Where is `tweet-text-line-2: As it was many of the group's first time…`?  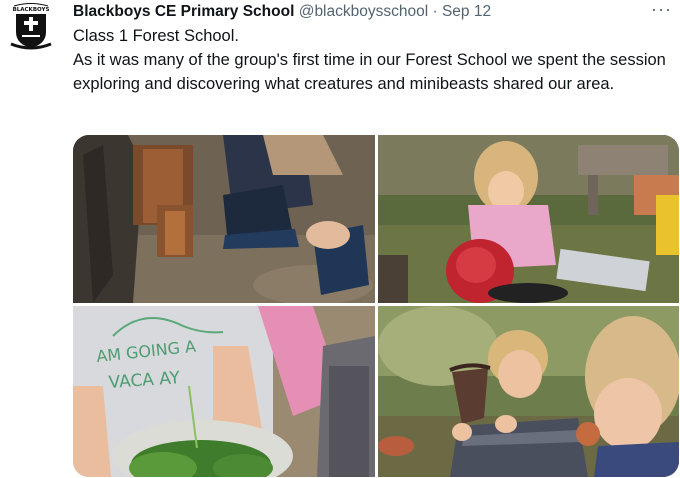
tweet-text-line-2: As it was many of the group's first time… is located at coordinates (369, 72).